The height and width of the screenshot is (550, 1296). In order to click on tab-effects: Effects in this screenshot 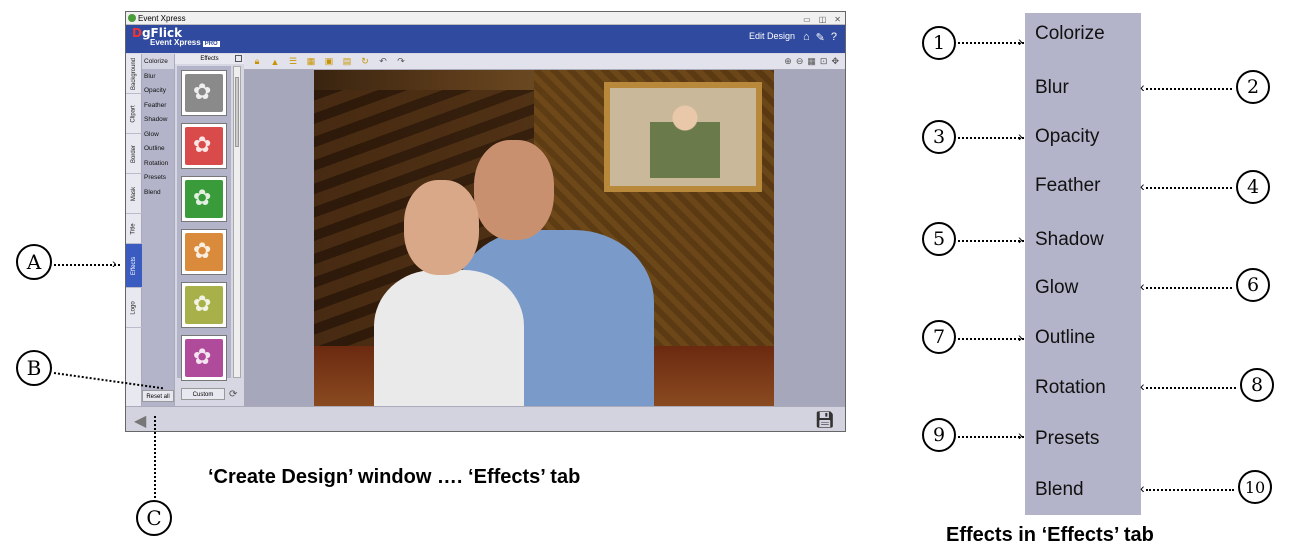, I will do `click(134, 266)`.